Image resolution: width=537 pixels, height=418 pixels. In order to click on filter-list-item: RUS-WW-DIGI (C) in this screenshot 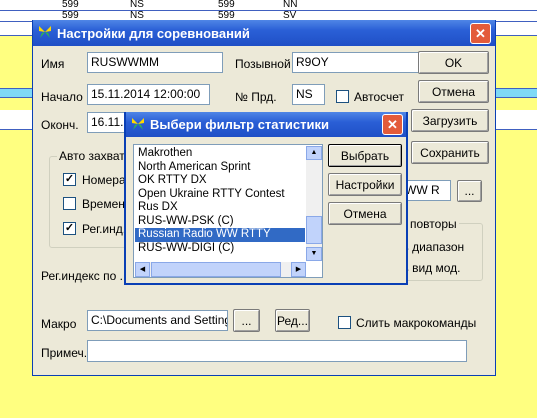, I will do `click(220, 249)`.